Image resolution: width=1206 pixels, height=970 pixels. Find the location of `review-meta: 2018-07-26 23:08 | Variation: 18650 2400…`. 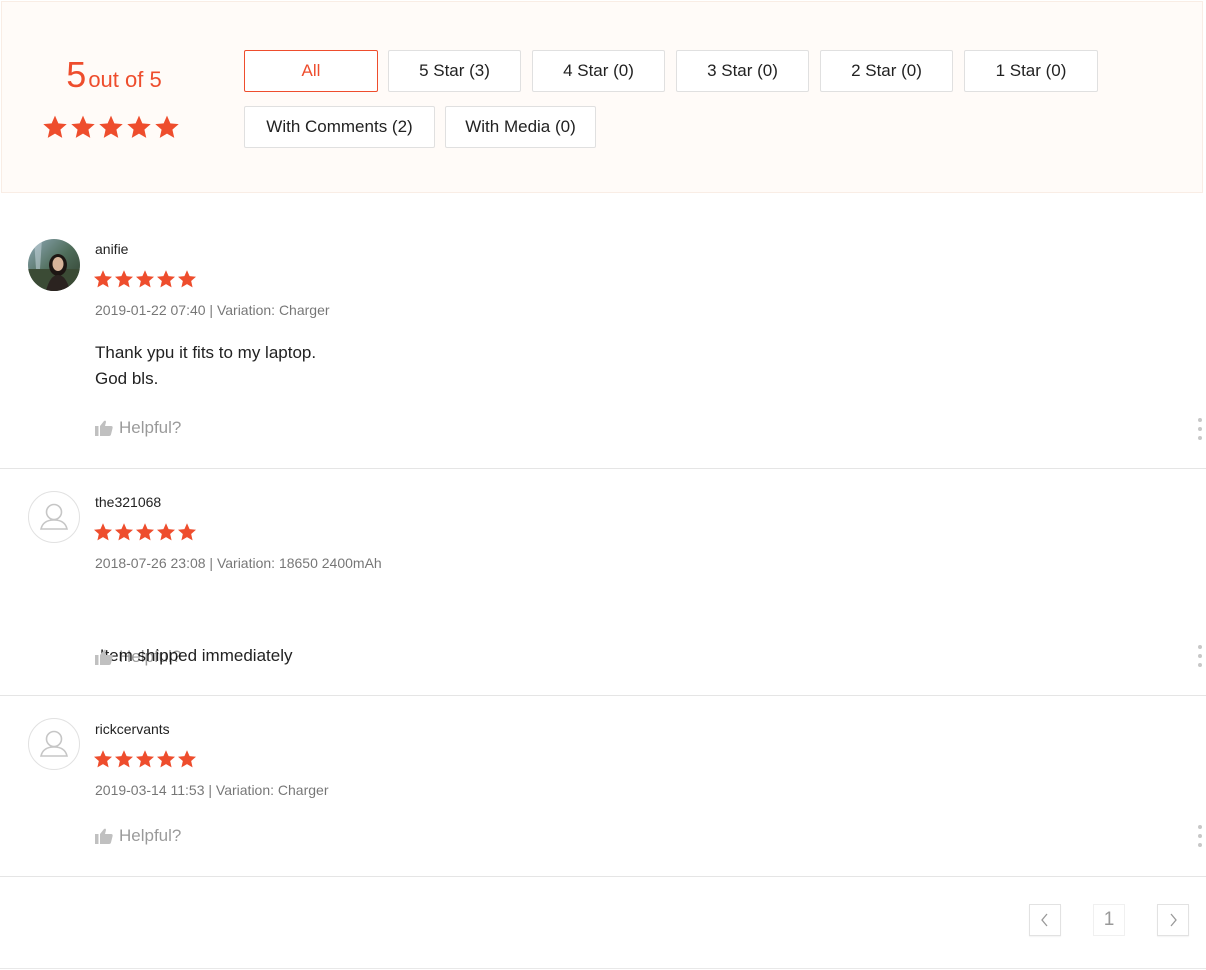

review-meta: 2018-07-26 23:08 | Variation: 18650 2400… is located at coordinates (238, 563).